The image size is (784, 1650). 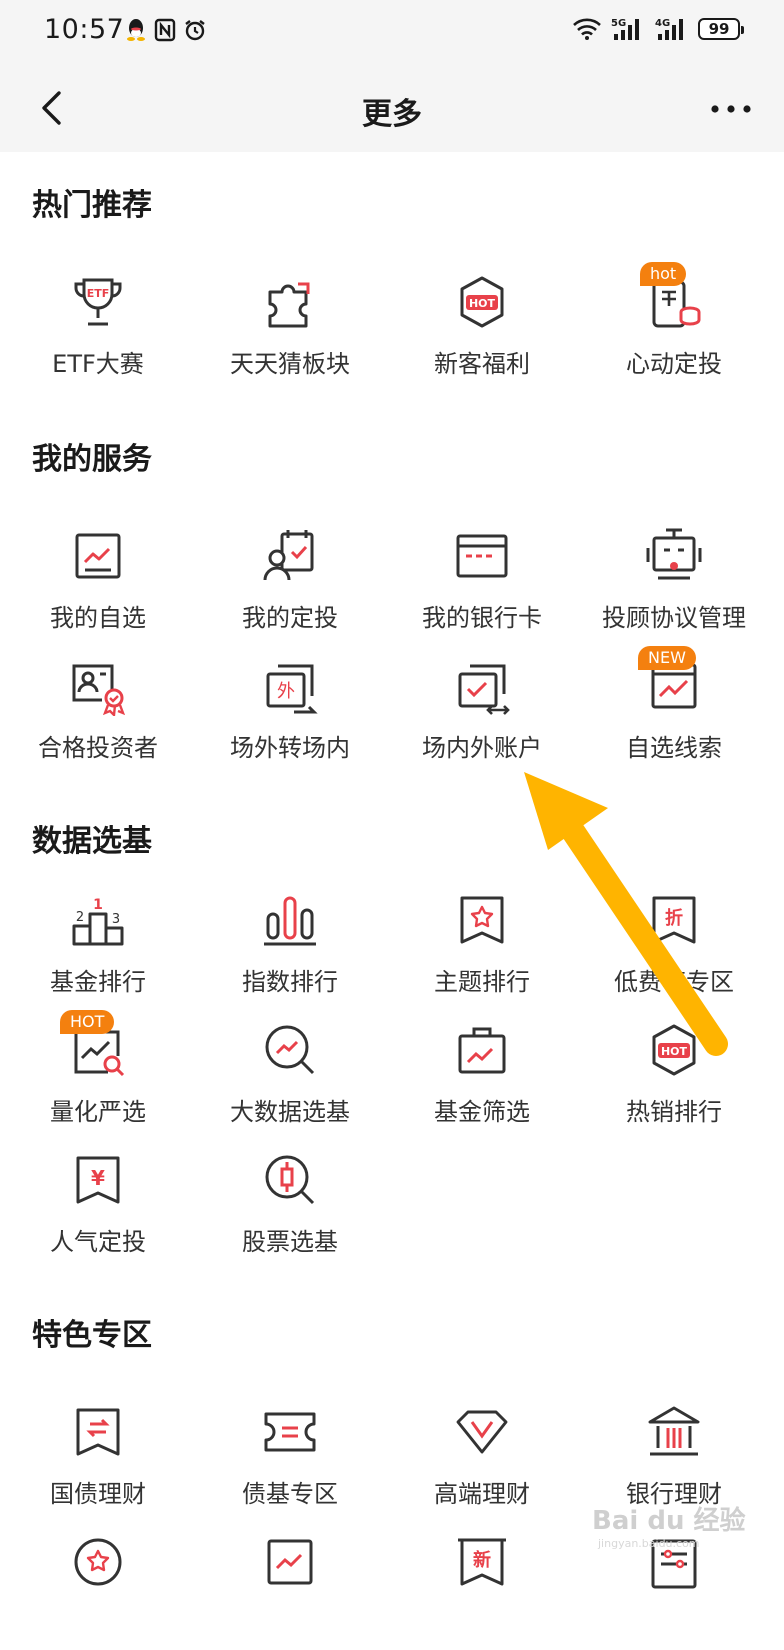 I want to click on alarm-icon, so click(x=195, y=30).